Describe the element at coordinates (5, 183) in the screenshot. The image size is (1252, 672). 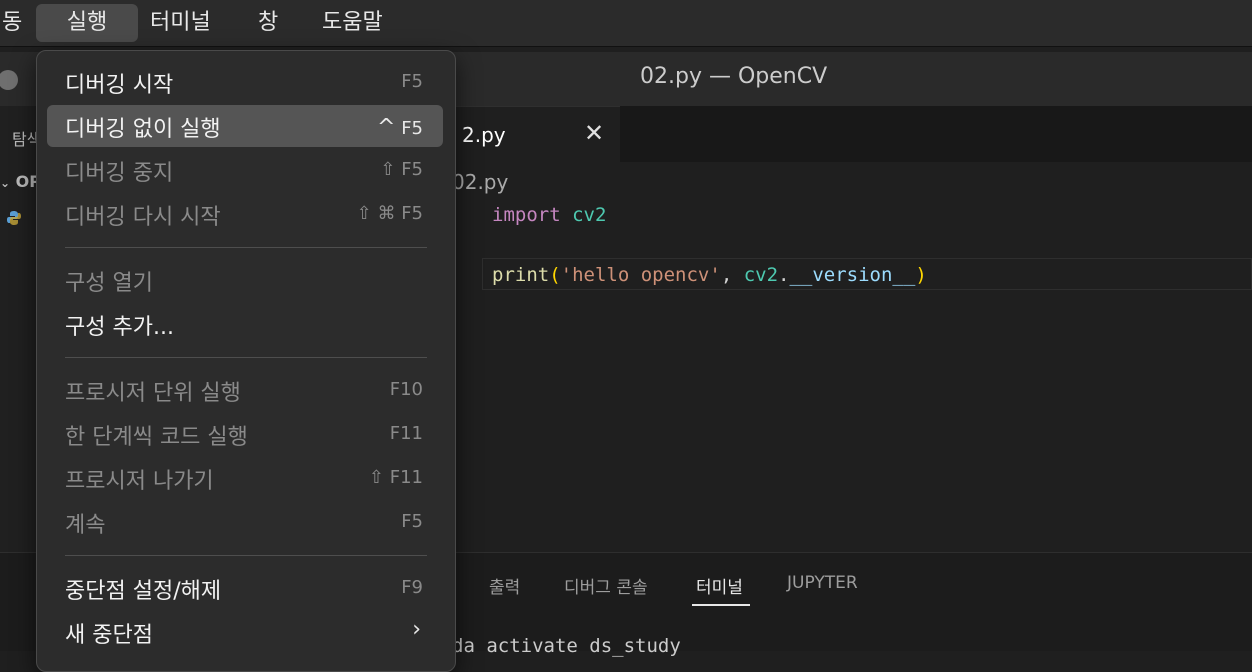
I see `chevron-down-icon: ⌄` at that location.